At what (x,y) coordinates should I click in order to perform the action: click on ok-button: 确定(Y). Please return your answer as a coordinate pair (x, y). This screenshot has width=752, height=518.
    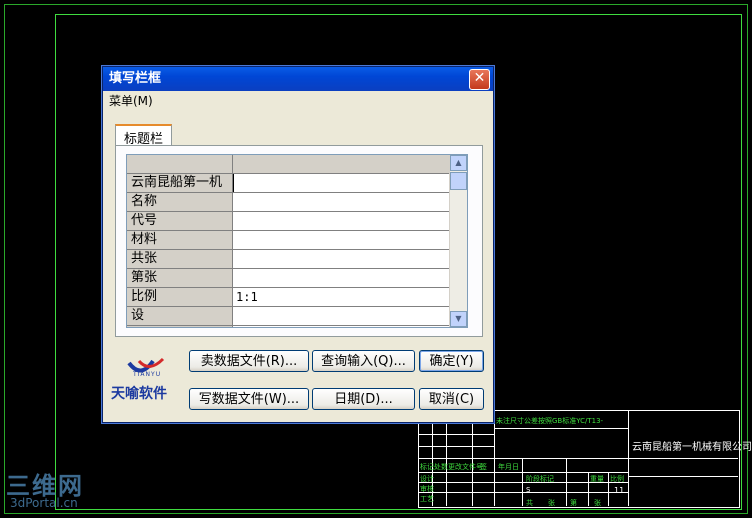
    Looking at the image, I should click on (451, 361).